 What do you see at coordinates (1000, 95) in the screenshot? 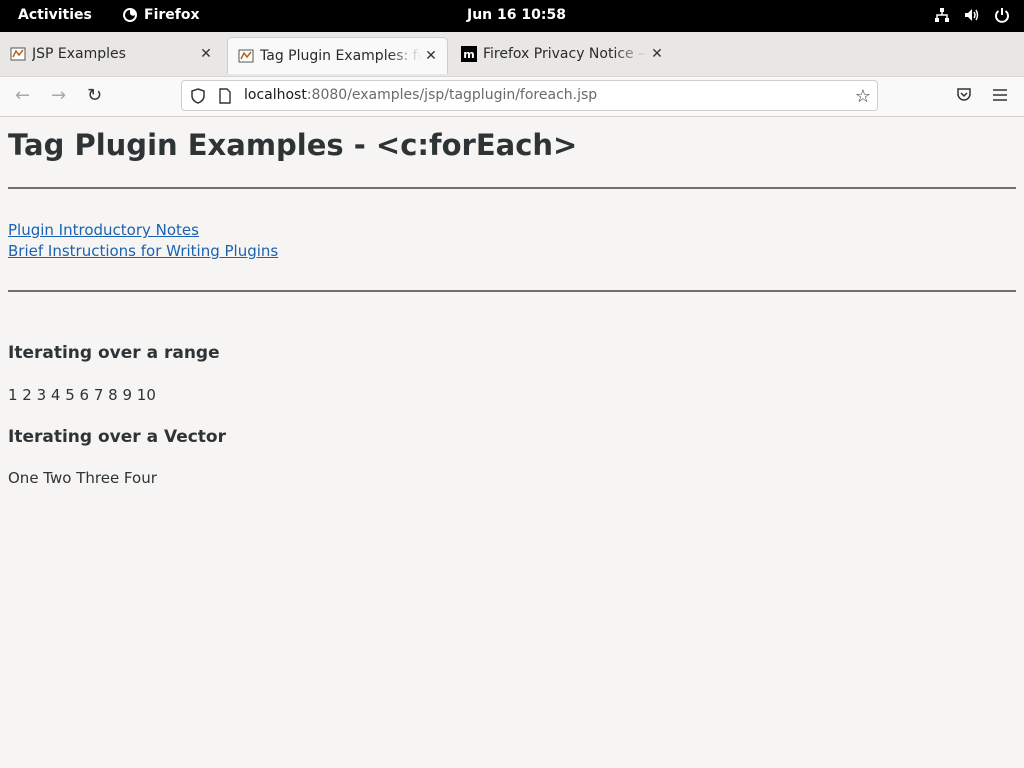
I see `hamburger-menu-icon` at bounding box center [1000, 95].